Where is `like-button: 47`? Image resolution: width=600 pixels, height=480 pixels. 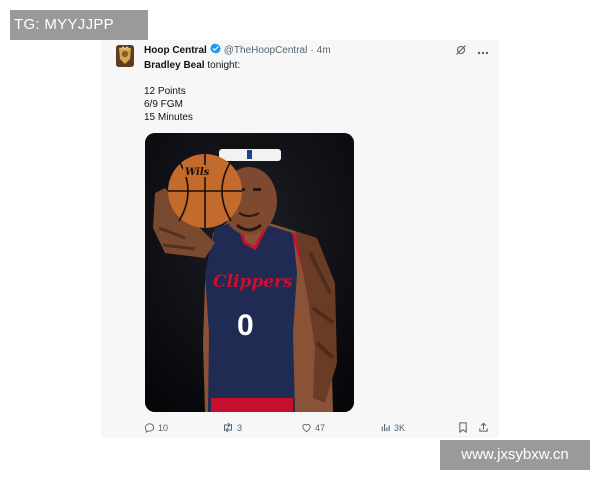
like-button: 47 is located at coordinates (313, 427).